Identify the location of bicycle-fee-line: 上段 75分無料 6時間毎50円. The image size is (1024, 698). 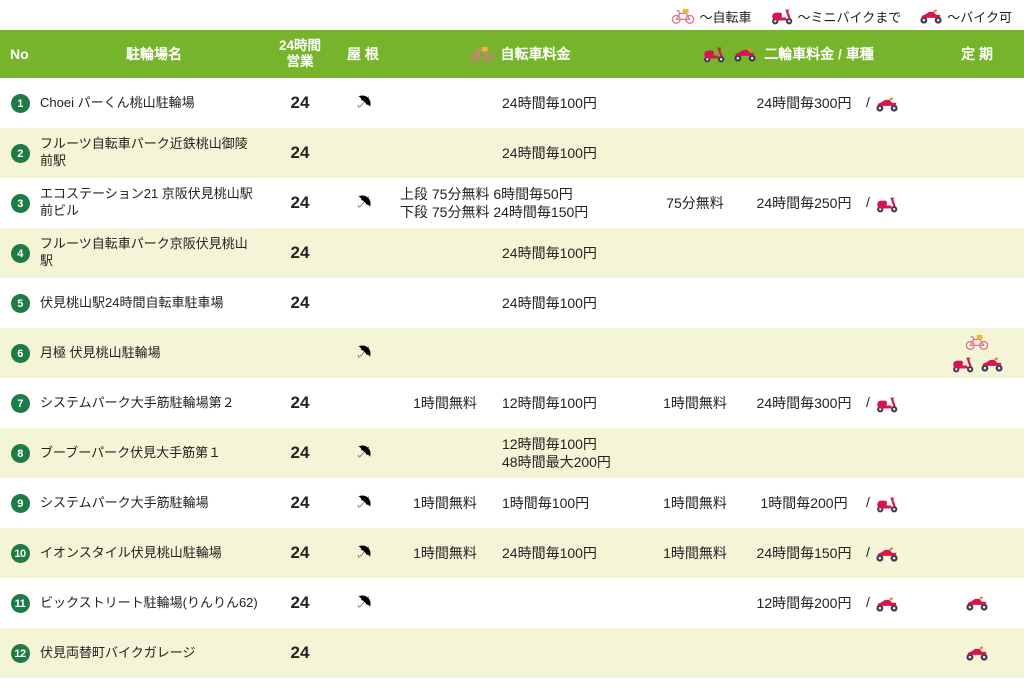
(486, 193).